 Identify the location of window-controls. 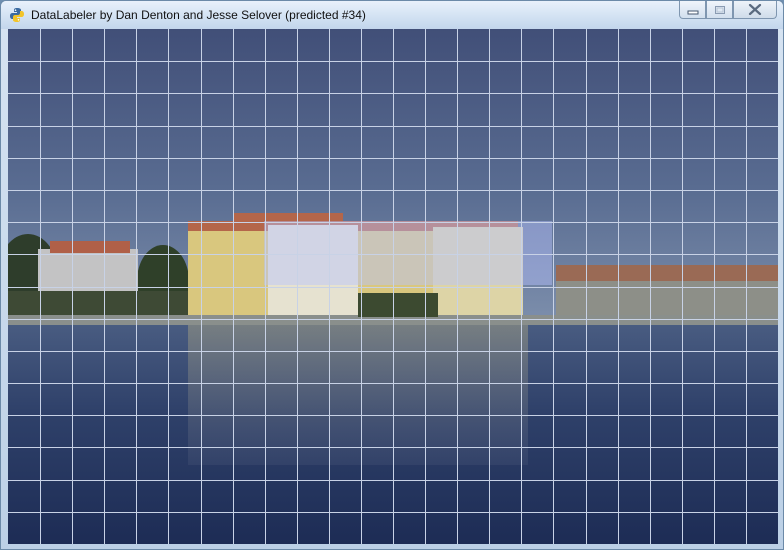
(728, 10).